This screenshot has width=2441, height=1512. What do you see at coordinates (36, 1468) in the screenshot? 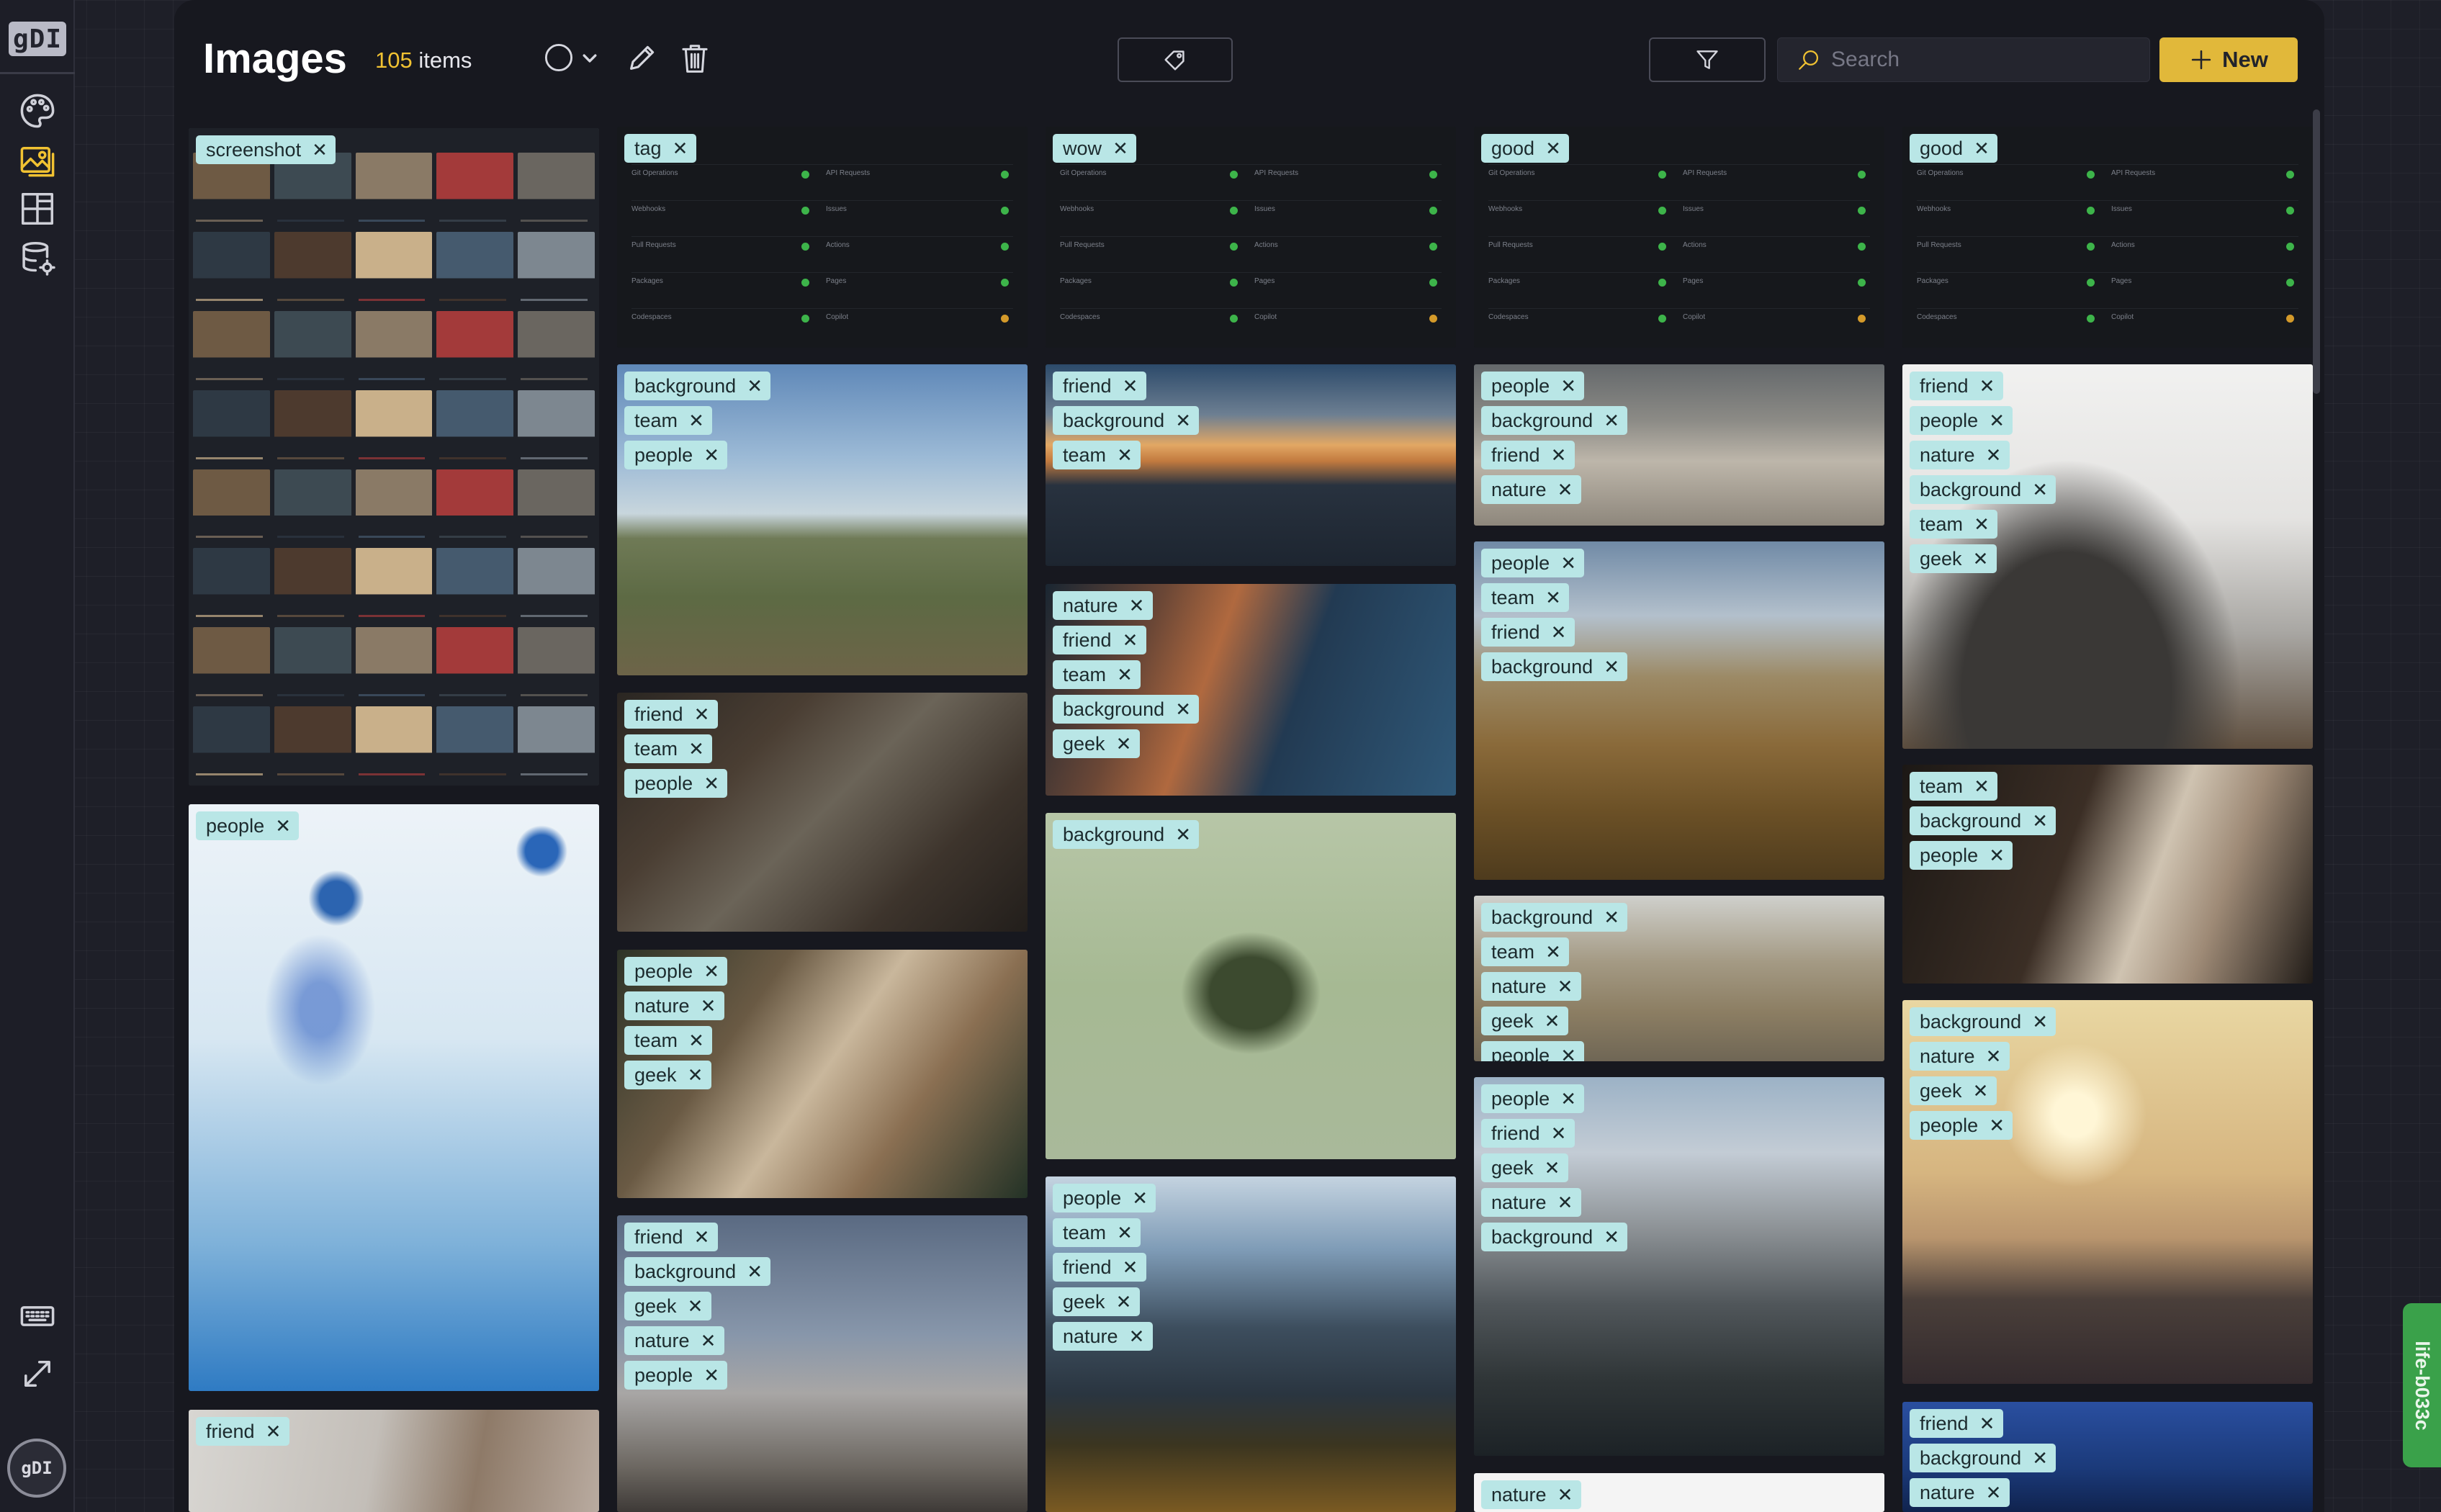
I see `user-avatar: gDI` at bounding box center [36, 1468].